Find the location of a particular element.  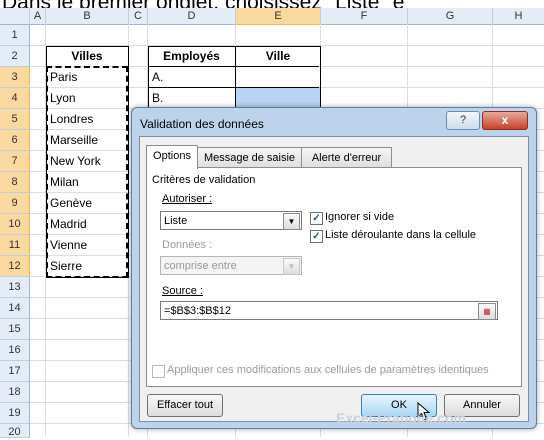

villes-header: Villes is located at coordinates (87, 56).